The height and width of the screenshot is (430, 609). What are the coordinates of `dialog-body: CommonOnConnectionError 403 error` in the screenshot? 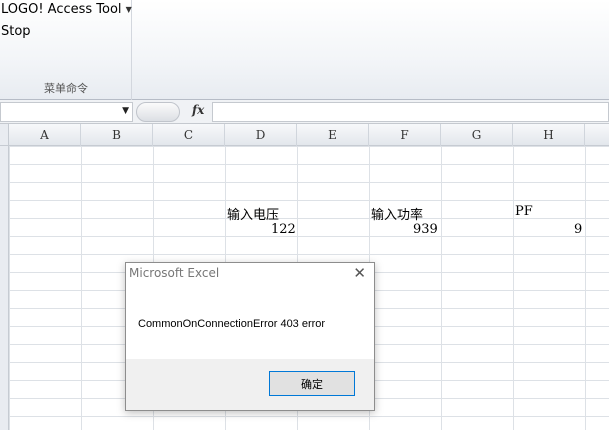 It's located at (250, 321).